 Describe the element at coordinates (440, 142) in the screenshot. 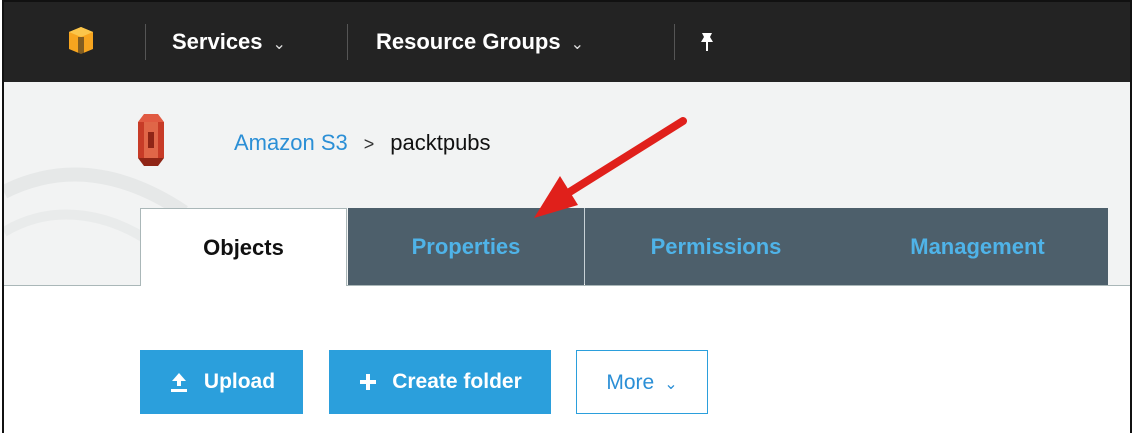

I see `breadcrumb-current-bucket: packtpubs` at that location.